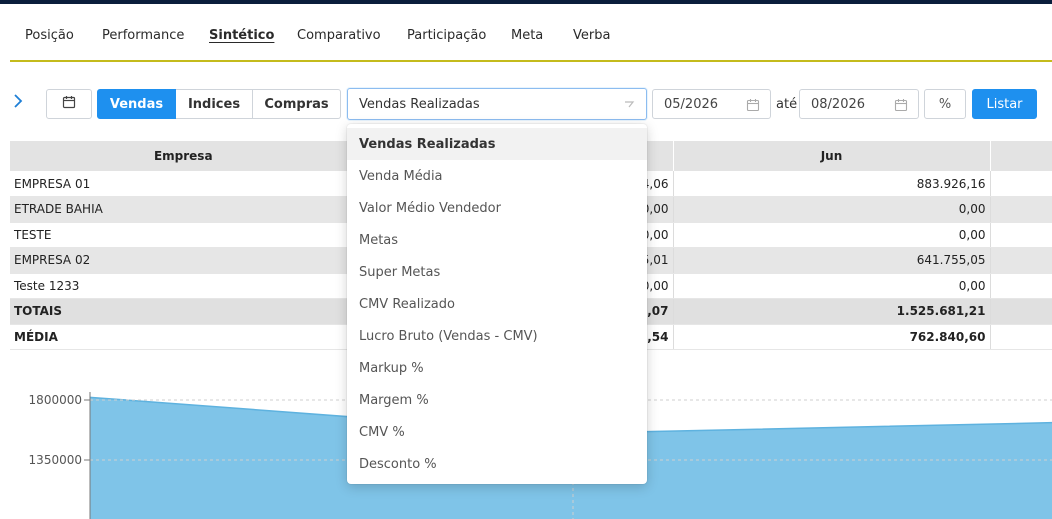 The width and height of the screenshot is (1052, 519). I want to click on metric-select-value: Vendas Realizadas, so click(419, 104).